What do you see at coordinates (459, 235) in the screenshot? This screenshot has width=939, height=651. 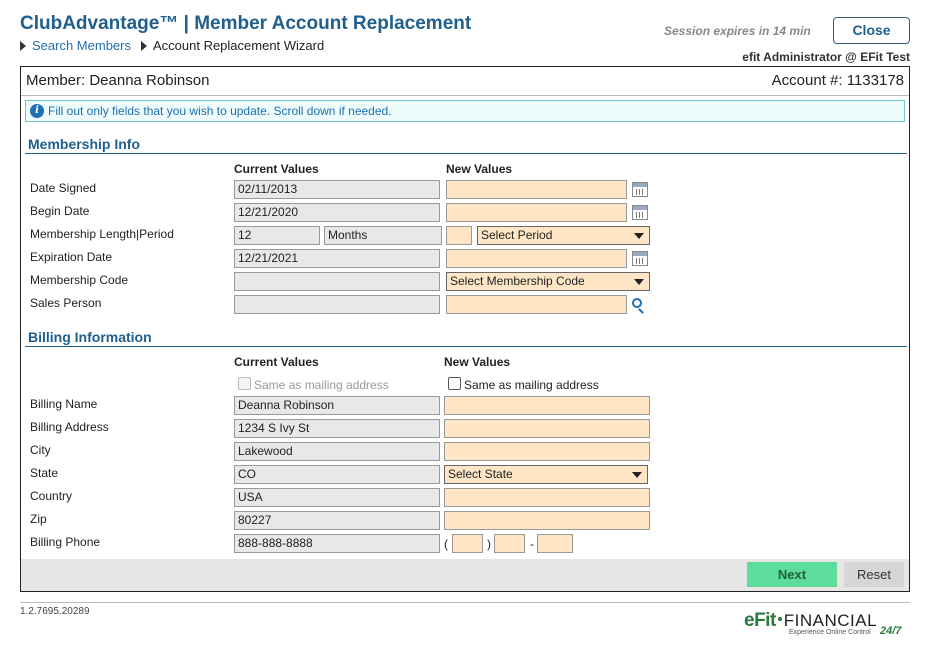 I see `membership-length-input` at bounding box center [459, 235].